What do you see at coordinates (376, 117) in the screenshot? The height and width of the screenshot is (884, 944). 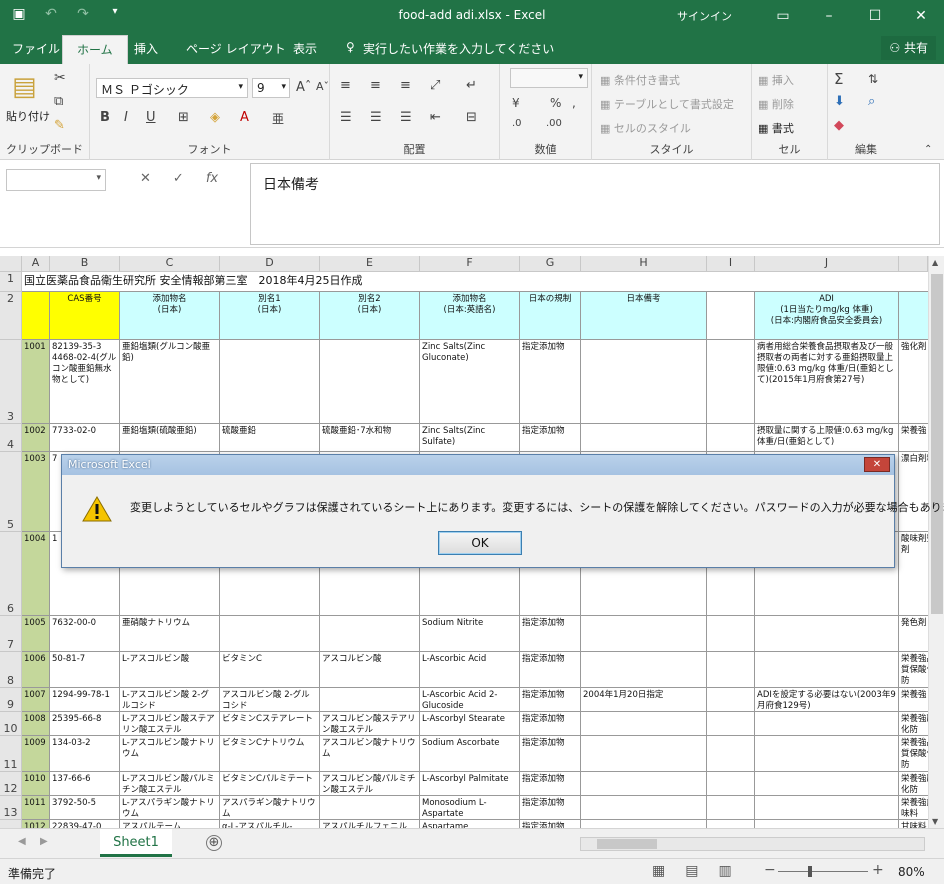 I see `align-center-icon: ☰` at bounding box center [376, 117].